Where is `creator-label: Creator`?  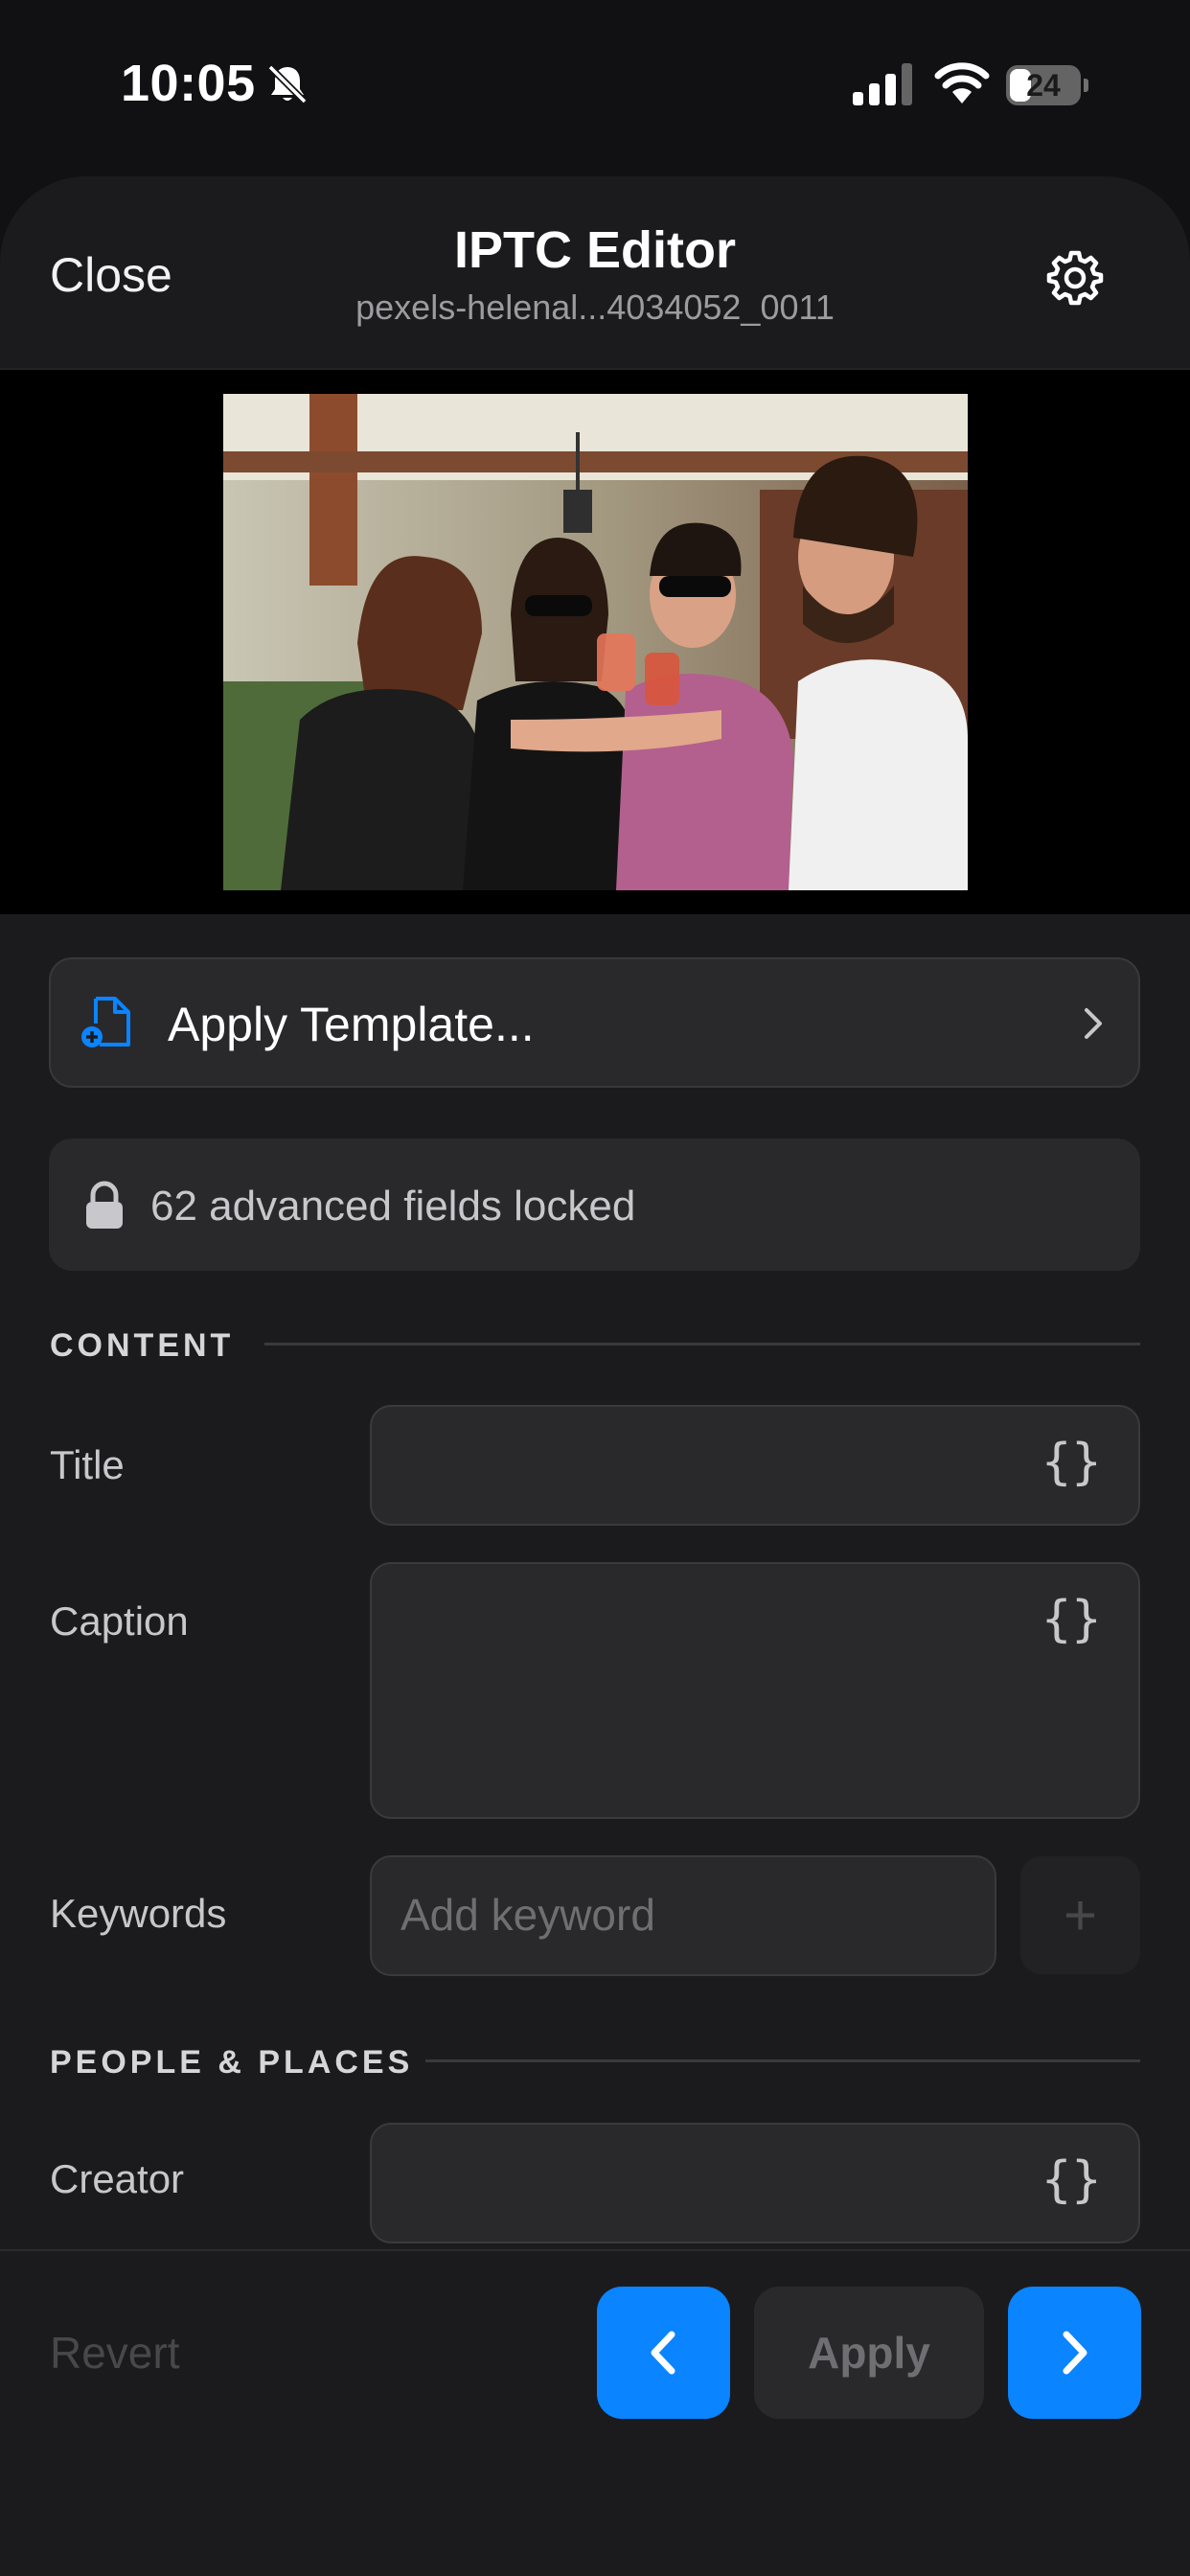
creator-label: Creator is located at coordinates (118, 2179).